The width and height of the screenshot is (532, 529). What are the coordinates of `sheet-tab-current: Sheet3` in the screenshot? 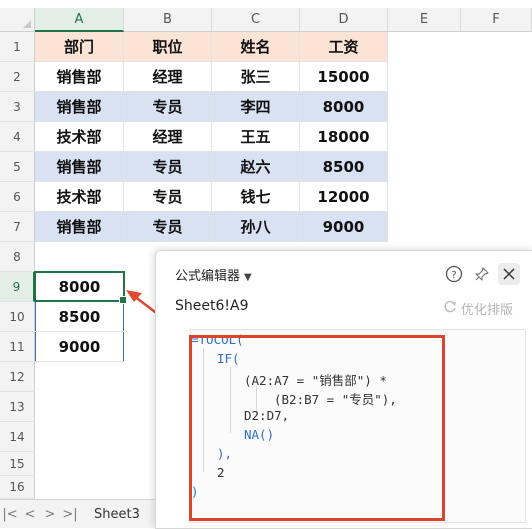 It's located at (117, 514).